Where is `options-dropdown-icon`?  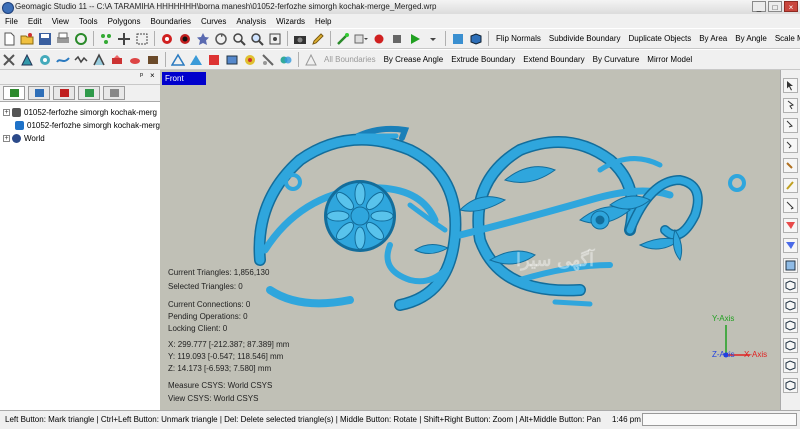
options-dropdown-icon is located at coordinates (361, 39).